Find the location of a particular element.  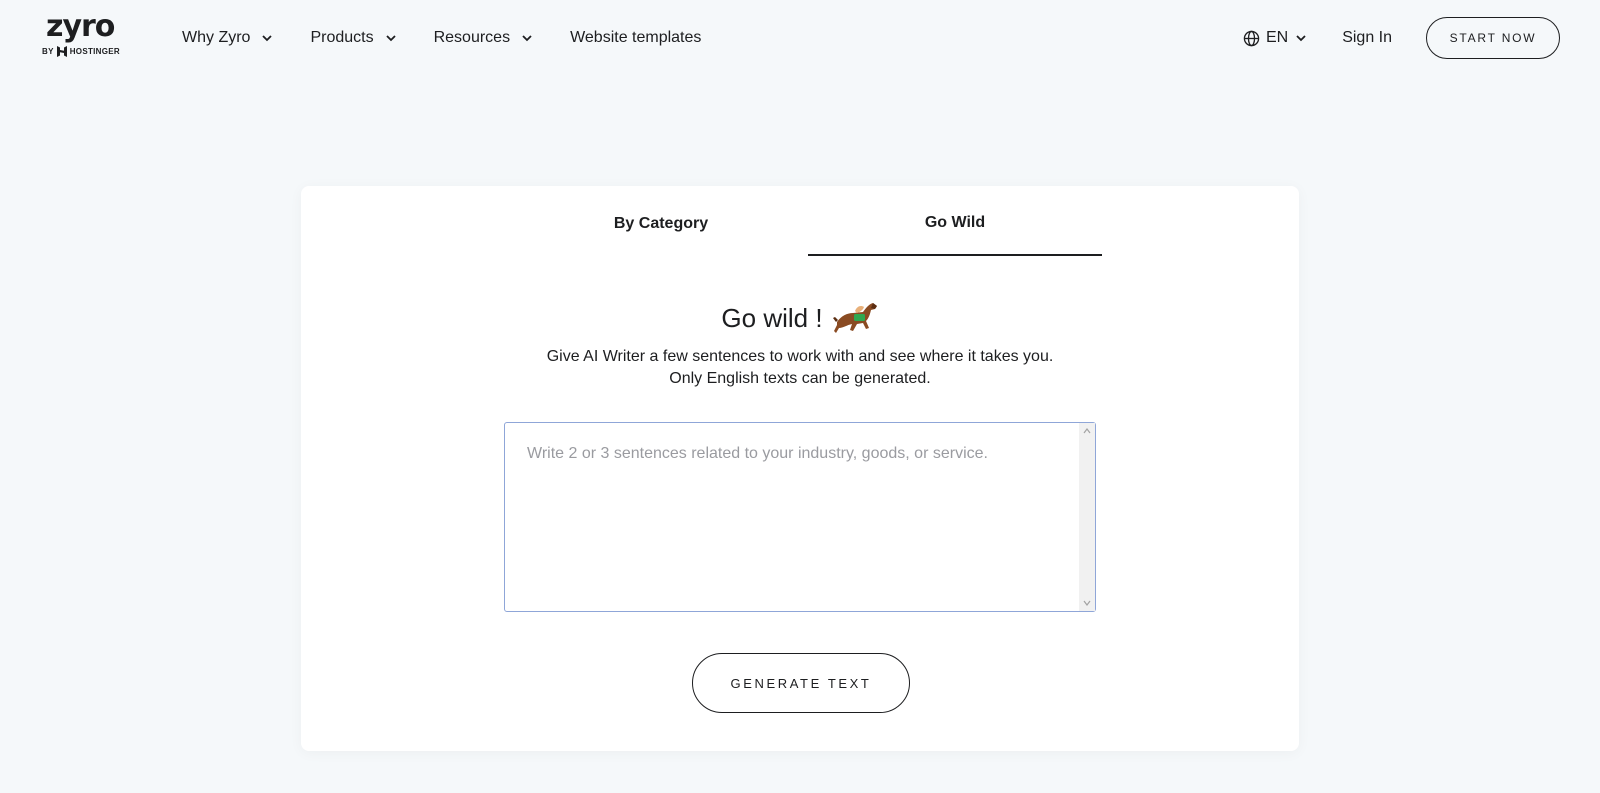

tab-go-wild: Go Wild is located at coordinates (955, 221).